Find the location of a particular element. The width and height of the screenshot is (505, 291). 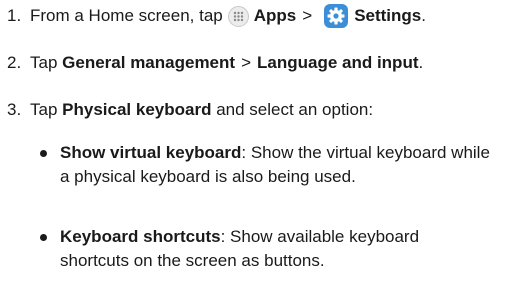

step-number: 1. is located at coordinates (14, 15).